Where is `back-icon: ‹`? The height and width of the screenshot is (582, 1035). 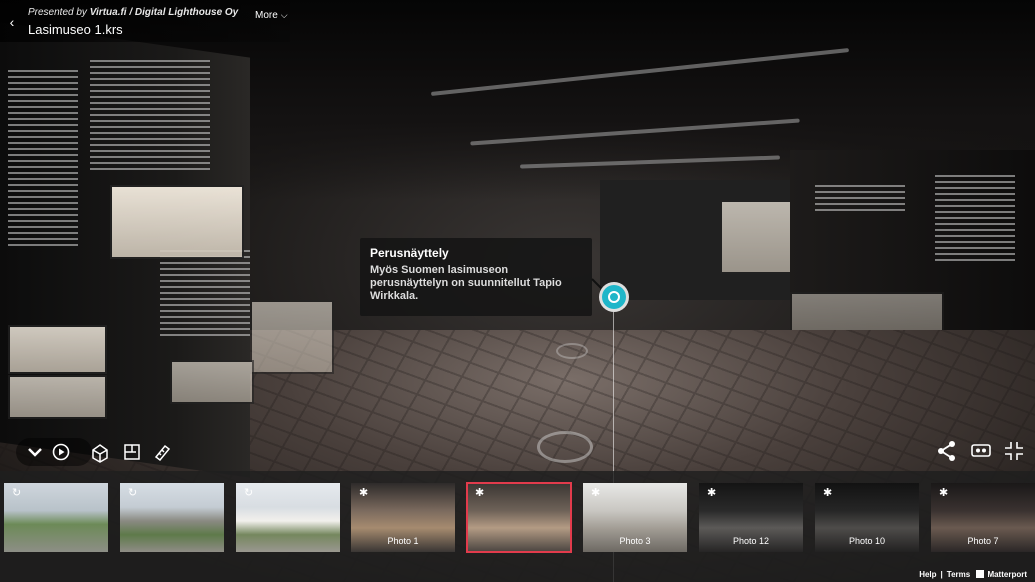
back-icon: ‹ is located at coordinates (12, 22).